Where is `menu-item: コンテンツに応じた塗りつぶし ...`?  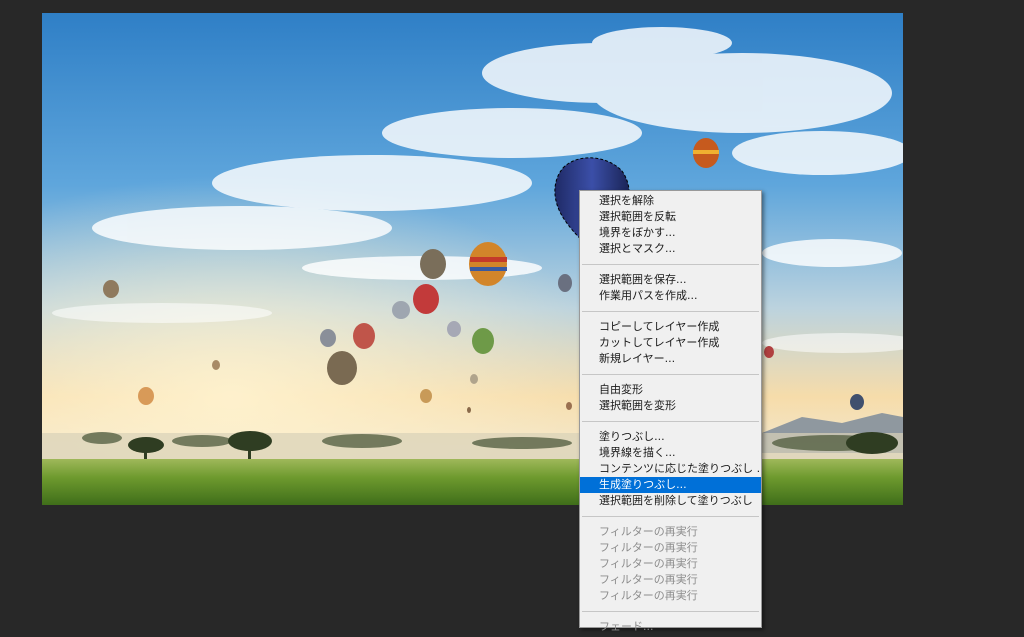 menu-item: コンテンツに応じた塗りつぶし ... is located at coordinates (670, 469).